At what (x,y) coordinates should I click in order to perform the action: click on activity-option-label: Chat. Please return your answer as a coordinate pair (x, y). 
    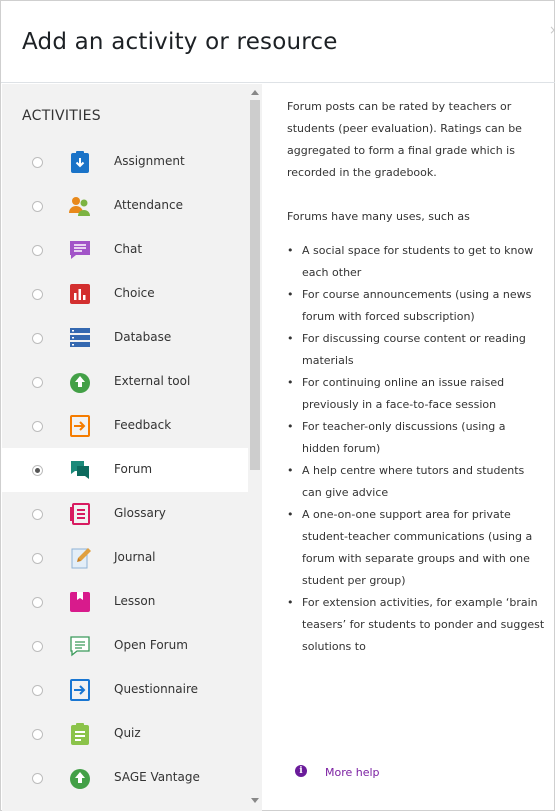
    Looking at the image, I should click on (128, 249).